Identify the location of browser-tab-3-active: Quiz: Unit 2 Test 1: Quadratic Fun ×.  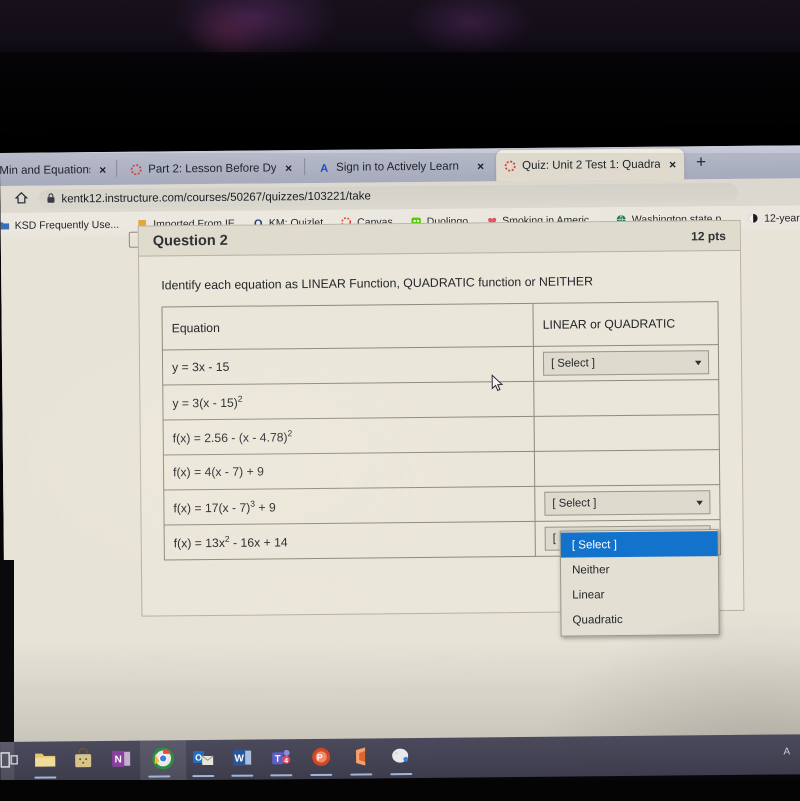
(590, 165).